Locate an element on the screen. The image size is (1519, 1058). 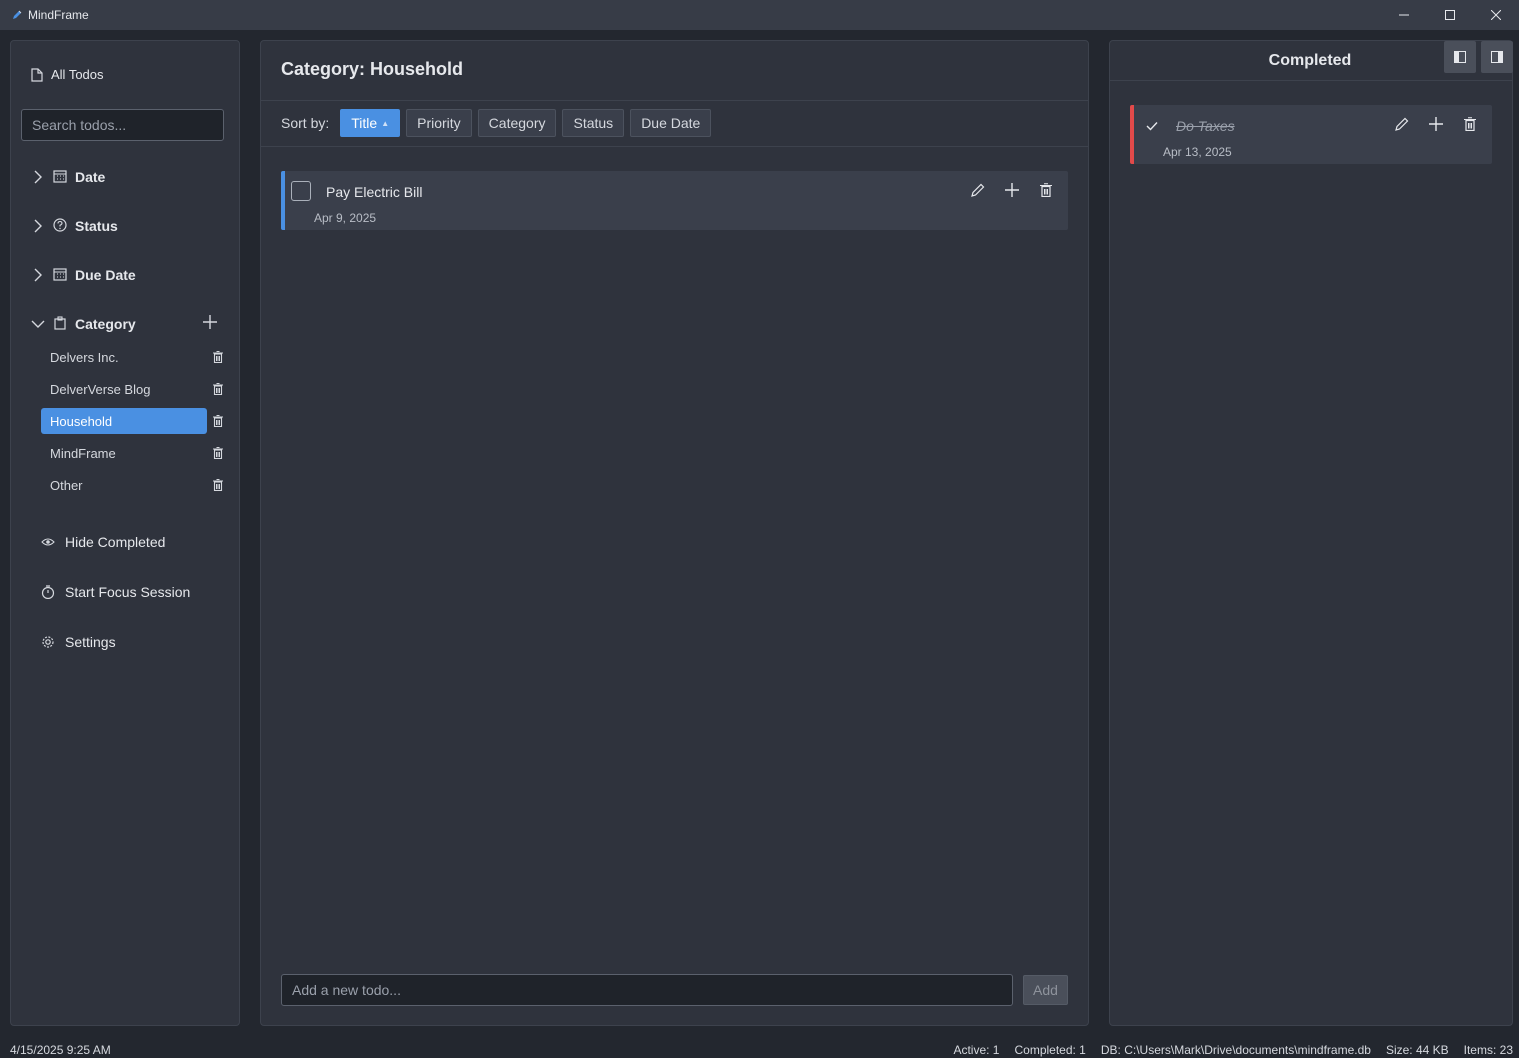
completed-todo-item: Do Taxes Apr 13, 2025 is located at coordinates (1311, 134).